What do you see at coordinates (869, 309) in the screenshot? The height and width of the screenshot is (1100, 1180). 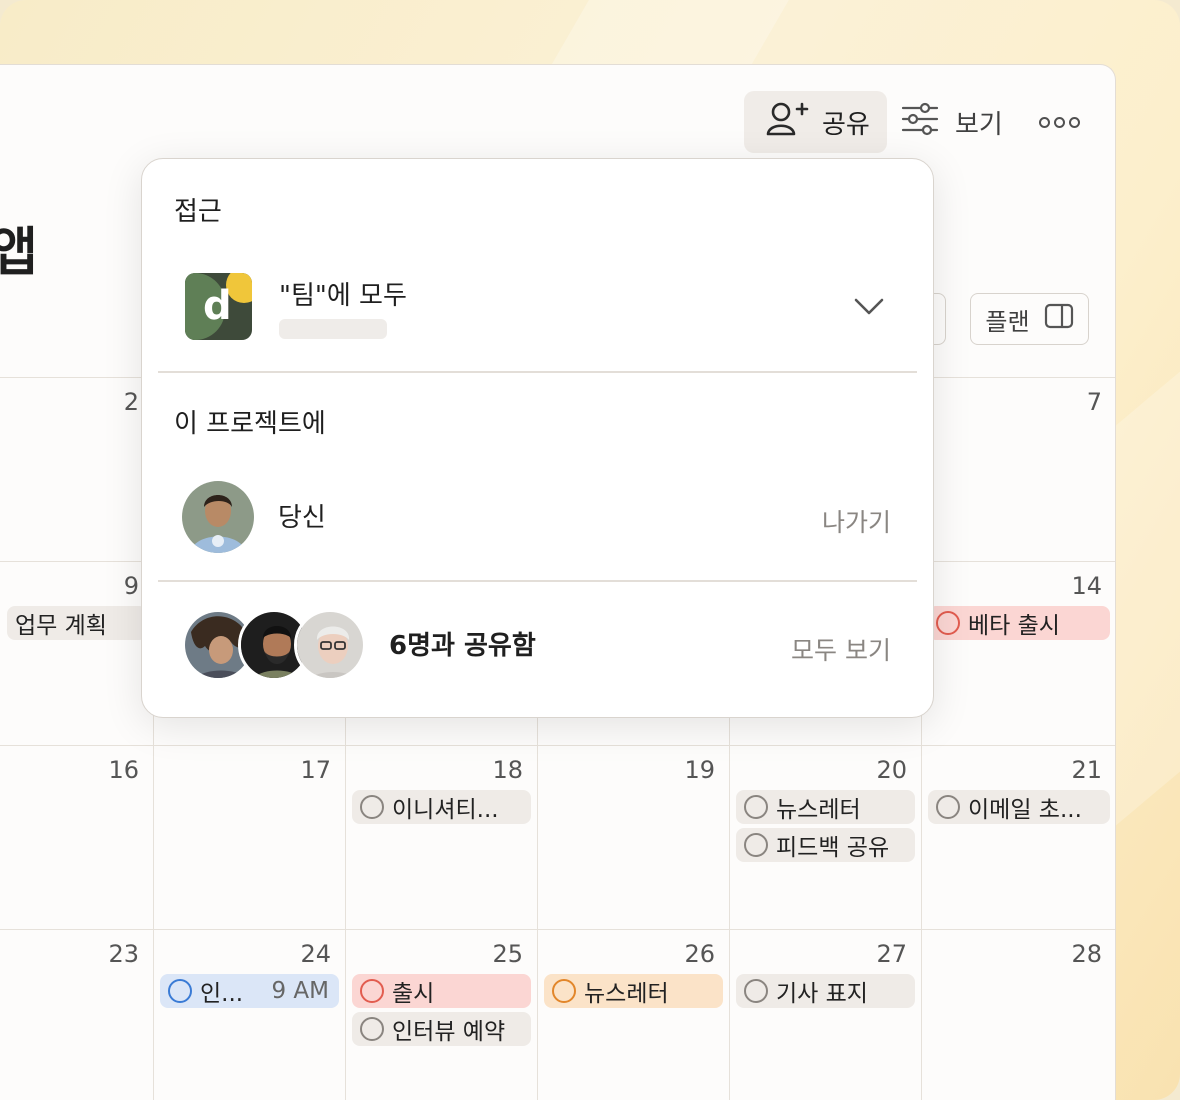 I see `chevron-down-icon` at bounding box center [869, 309].